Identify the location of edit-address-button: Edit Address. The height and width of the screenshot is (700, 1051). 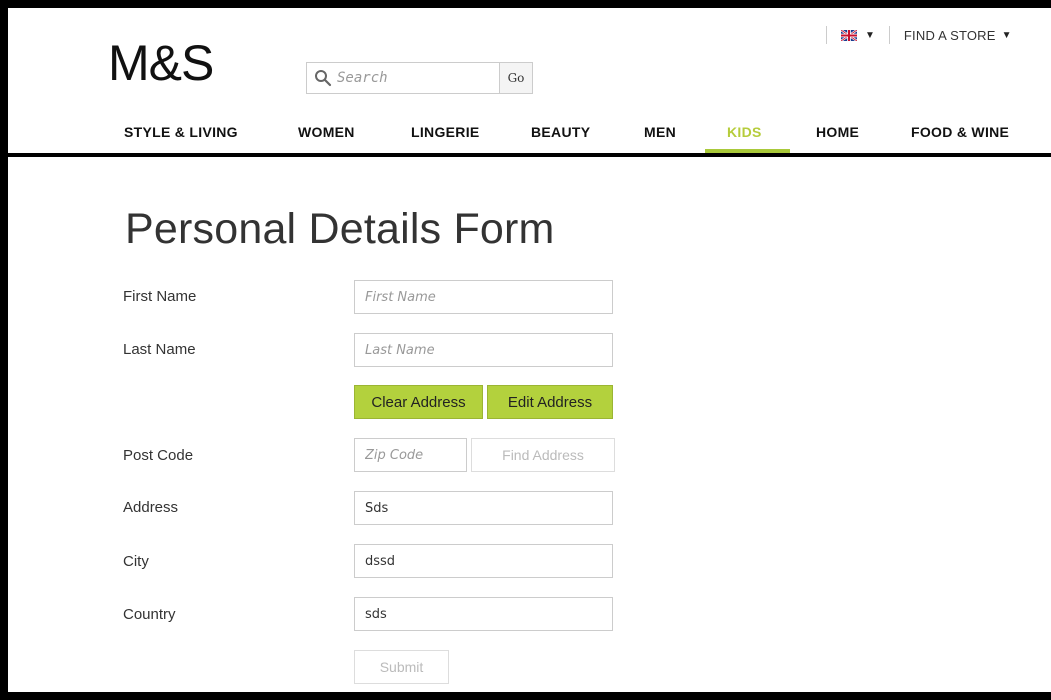
(550, 402).